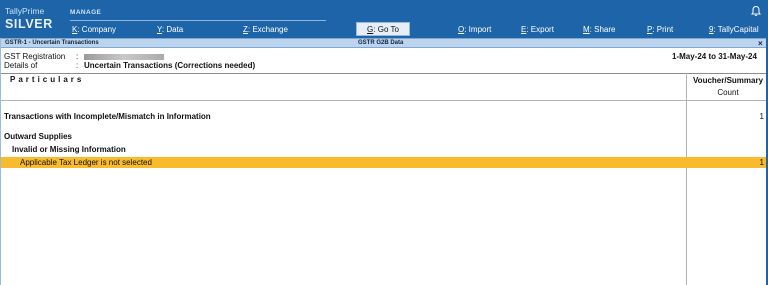 Image resolution: width=768 pixels, height=285 pixels. Describe the element at coordinates (86, 162) in the screenshot. I see `row-label: Applicable Tax Ledger is not selected` at that location.